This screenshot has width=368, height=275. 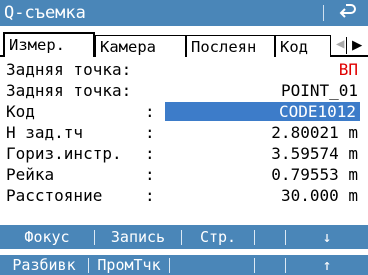 What do you see at coordinates (348, 45) in the screenshot?
I see `tab-scroll-buttons: ◀ ▶` at bounding box center [348, 45].